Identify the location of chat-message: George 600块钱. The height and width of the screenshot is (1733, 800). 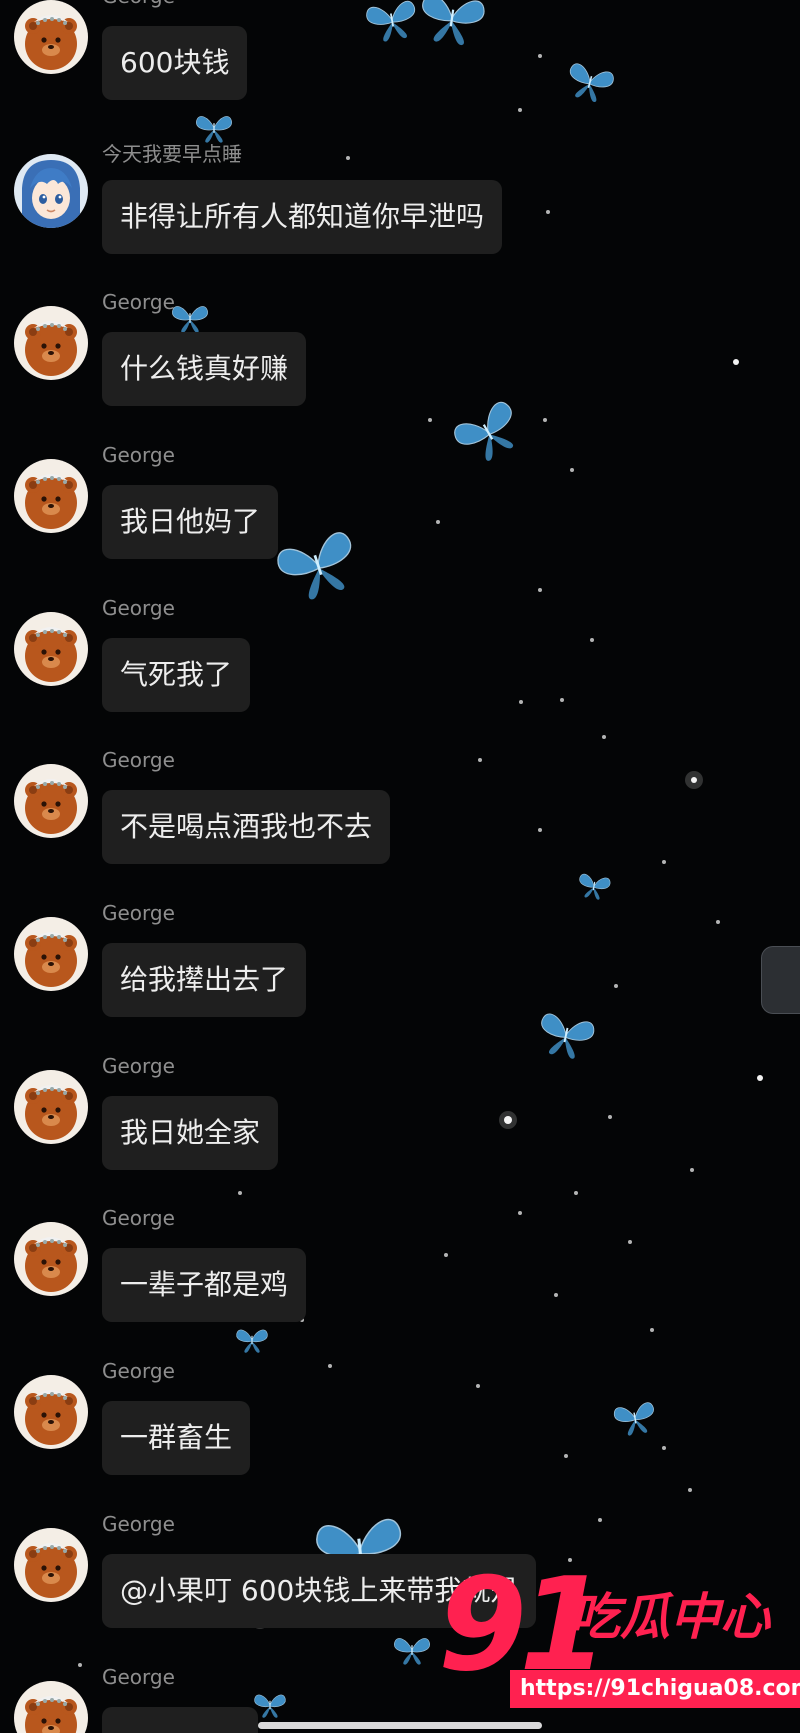
(400, 62).